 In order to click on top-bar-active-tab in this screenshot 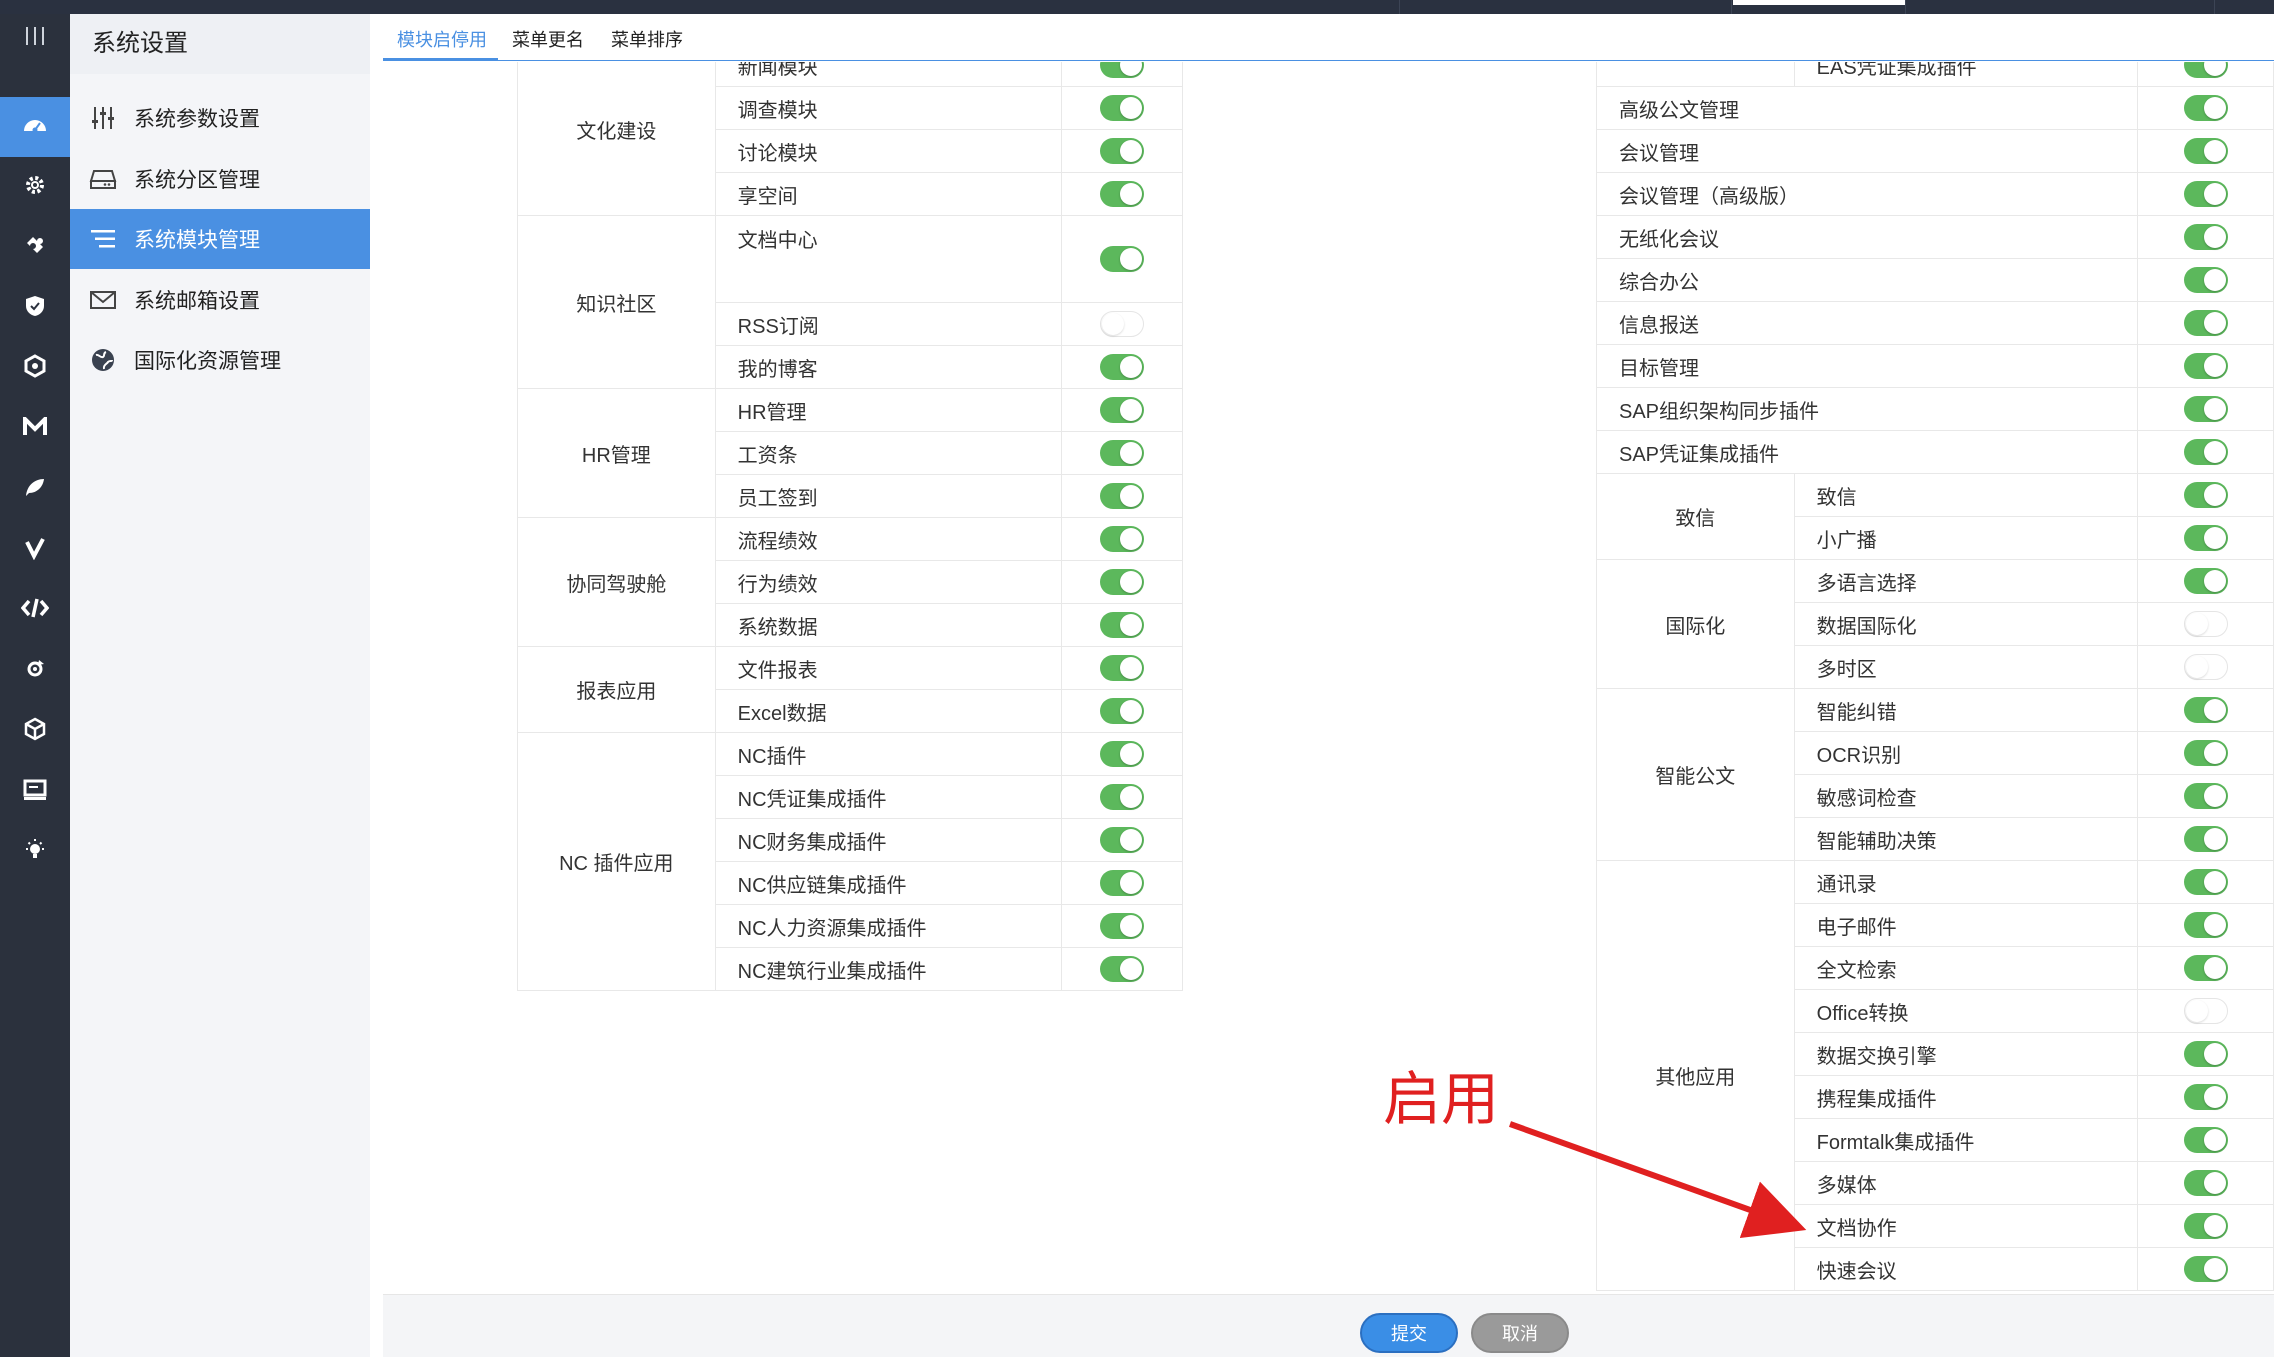, I will do `click(1819, 2)`.